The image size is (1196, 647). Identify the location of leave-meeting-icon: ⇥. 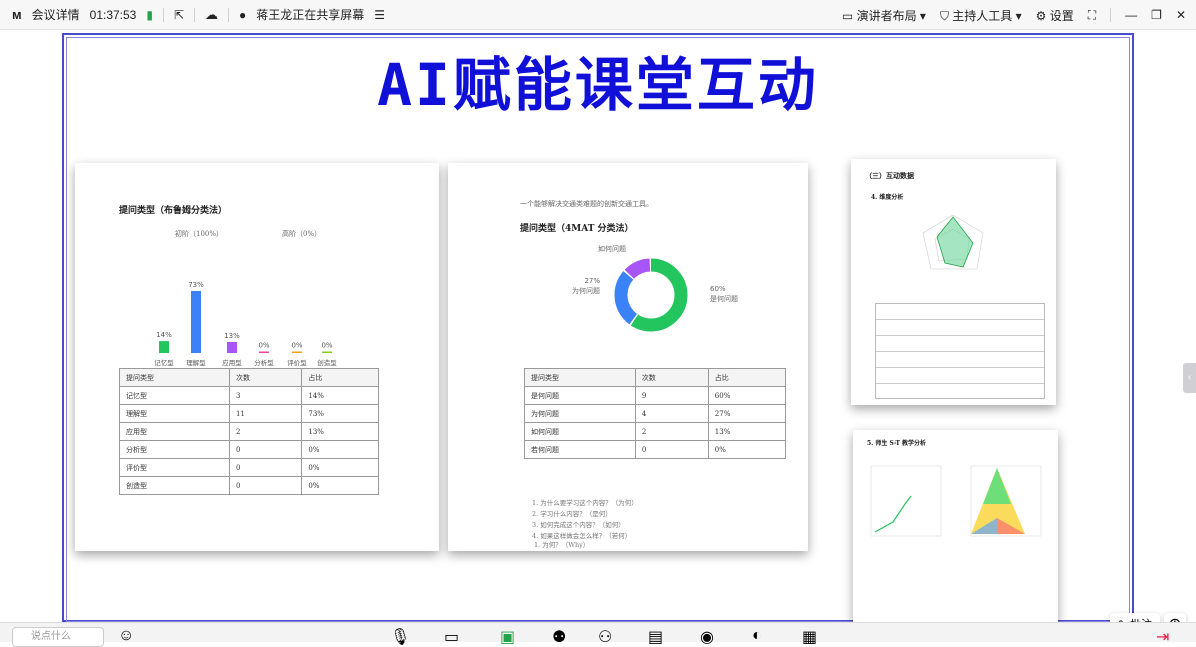
(1164, 636).